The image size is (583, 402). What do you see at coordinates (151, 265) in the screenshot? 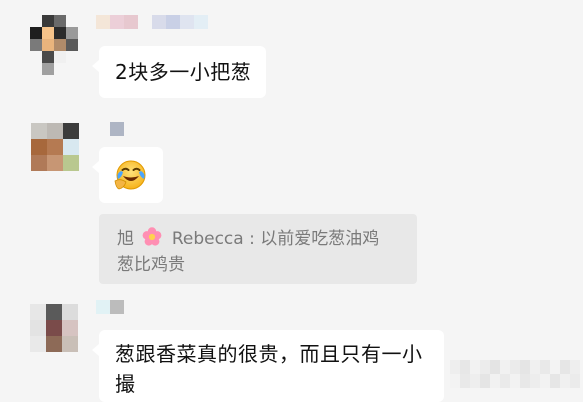
I see `quote-text-2: 葱比鸡贵` at bounding box center [151, 265].